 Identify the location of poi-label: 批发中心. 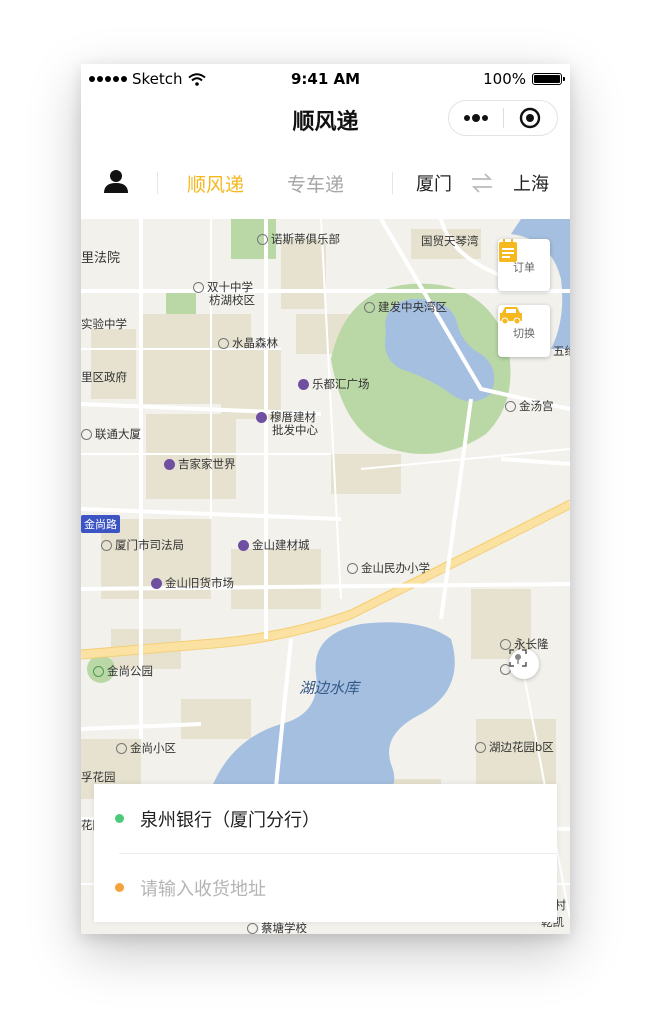
(295, 430).